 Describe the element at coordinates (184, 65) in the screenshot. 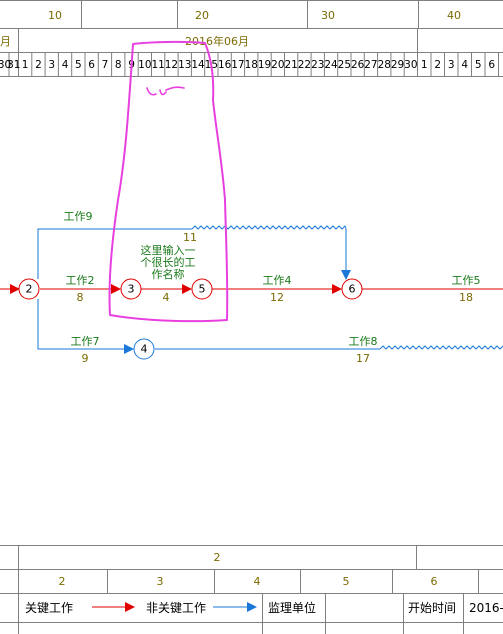

I see `ruler-day-label: 13` at that location.